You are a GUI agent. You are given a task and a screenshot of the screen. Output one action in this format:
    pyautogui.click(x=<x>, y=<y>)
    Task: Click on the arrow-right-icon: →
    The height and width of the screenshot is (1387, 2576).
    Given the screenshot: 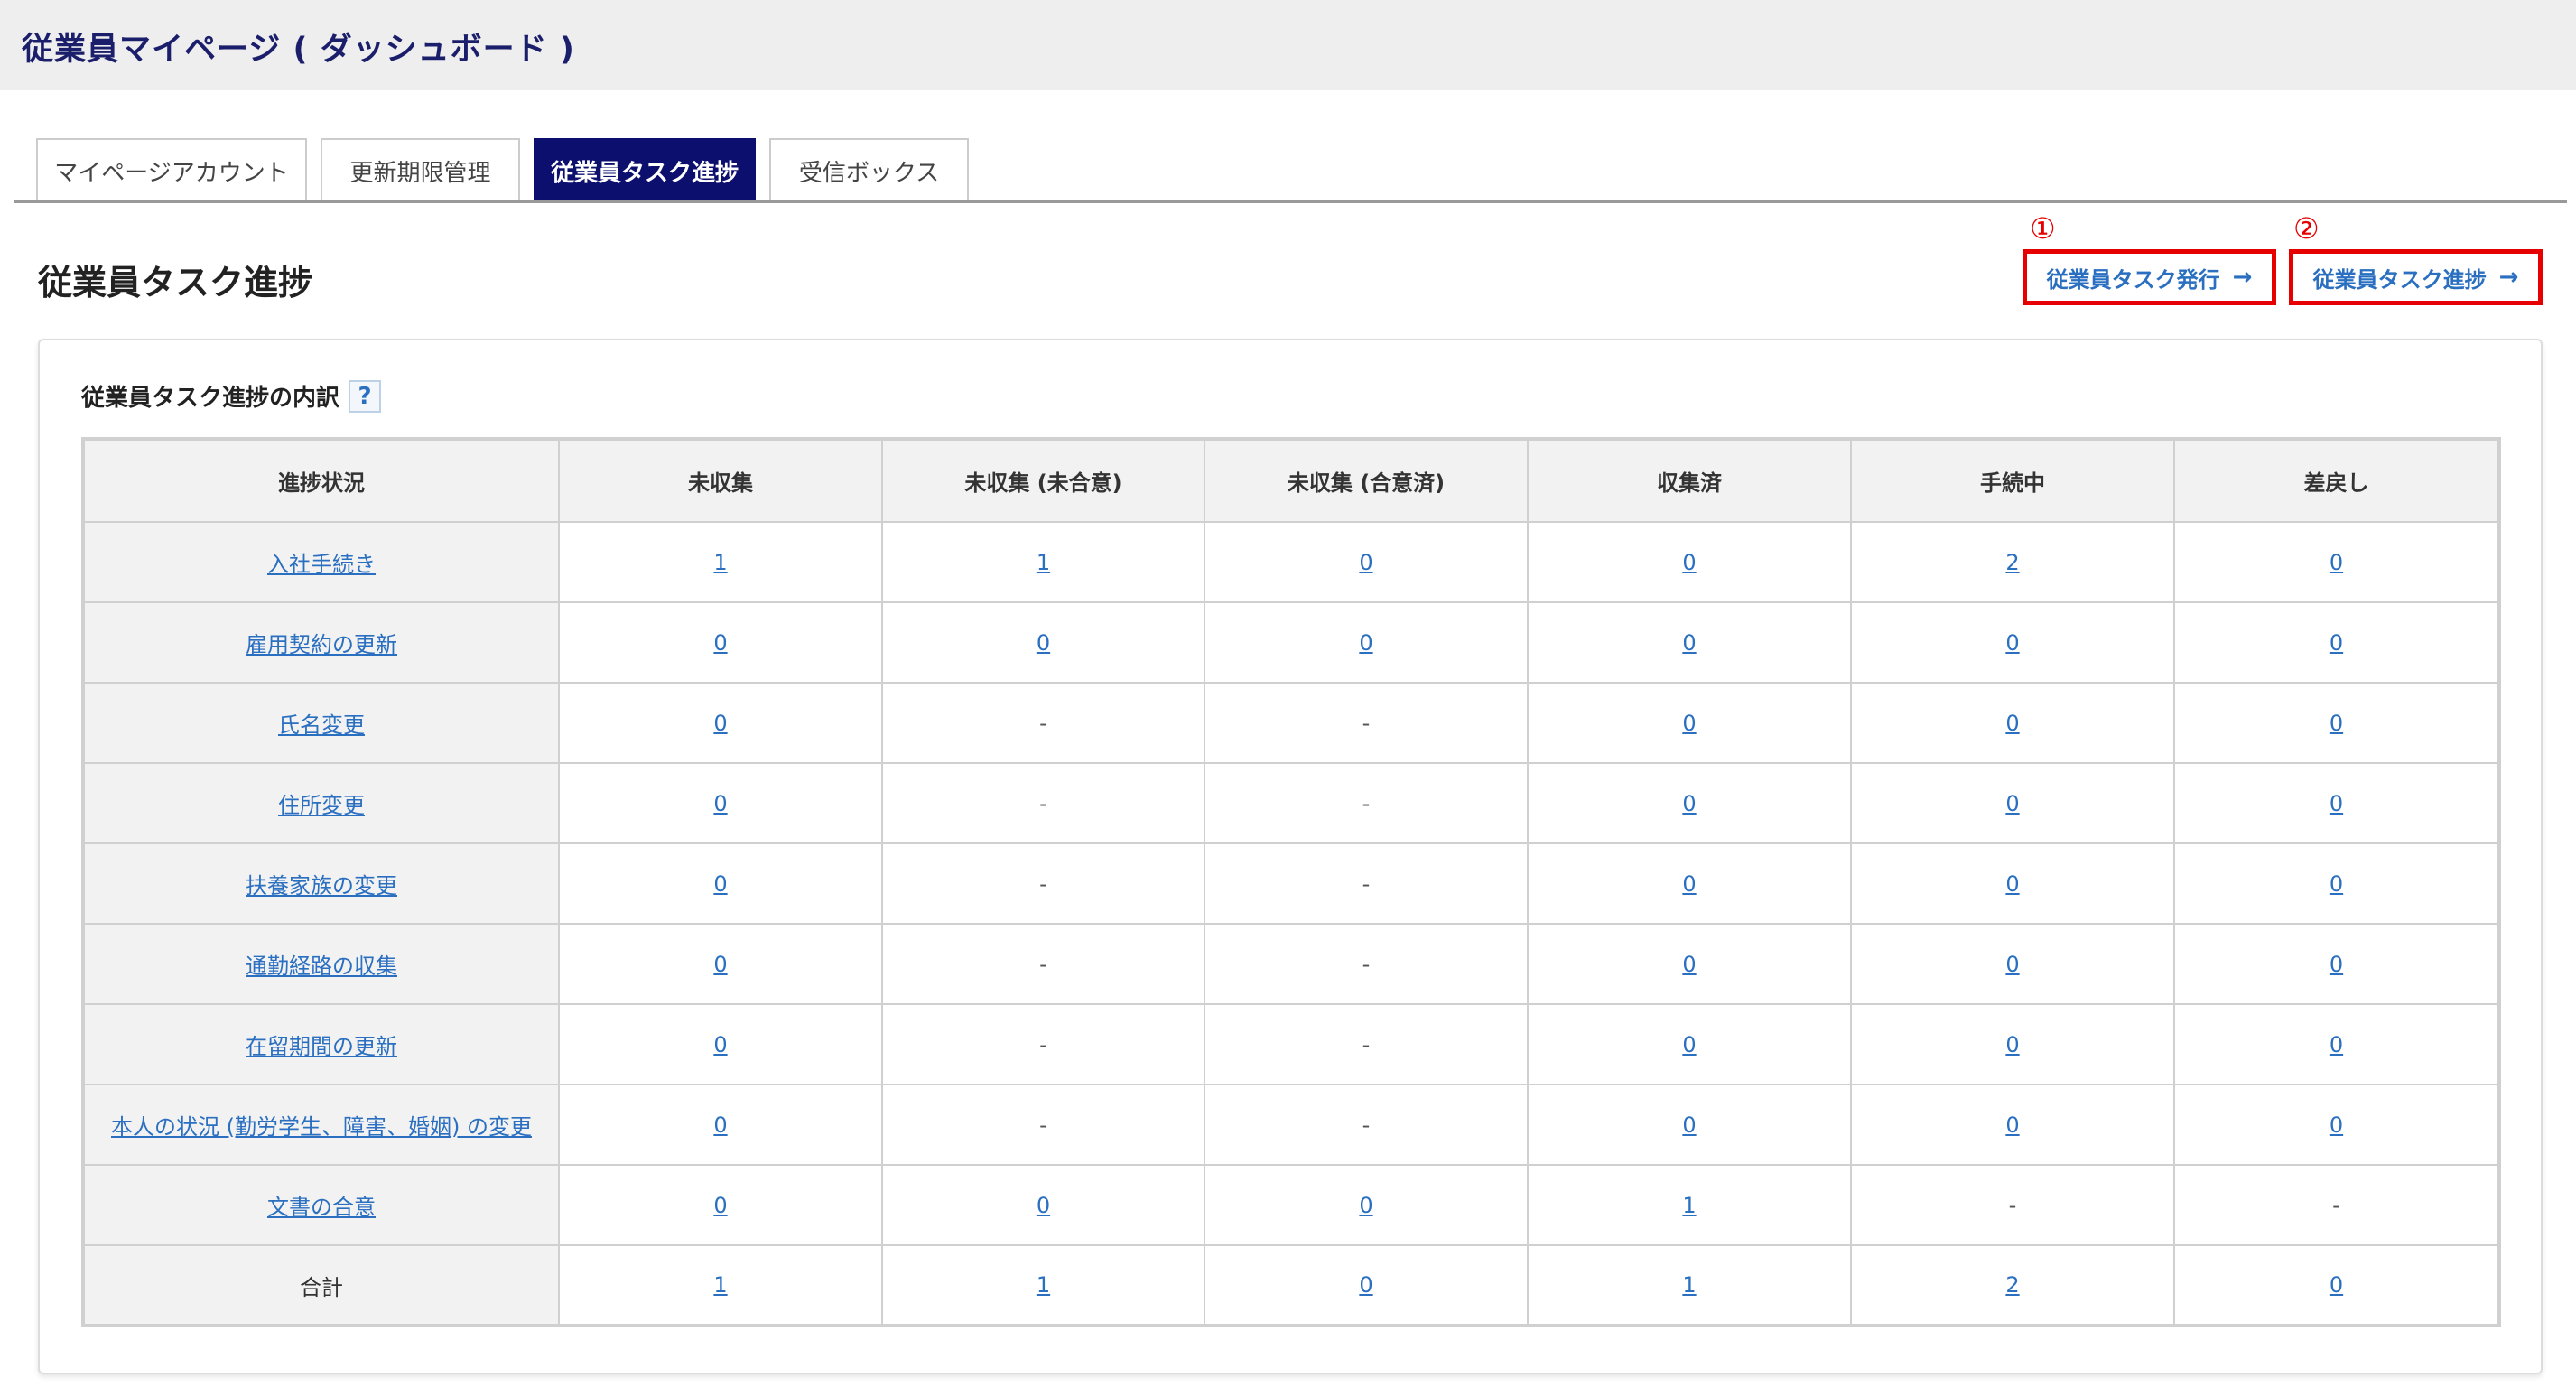 What is the action you would take?
    pyautogui.click(x=2508, y=277)
    